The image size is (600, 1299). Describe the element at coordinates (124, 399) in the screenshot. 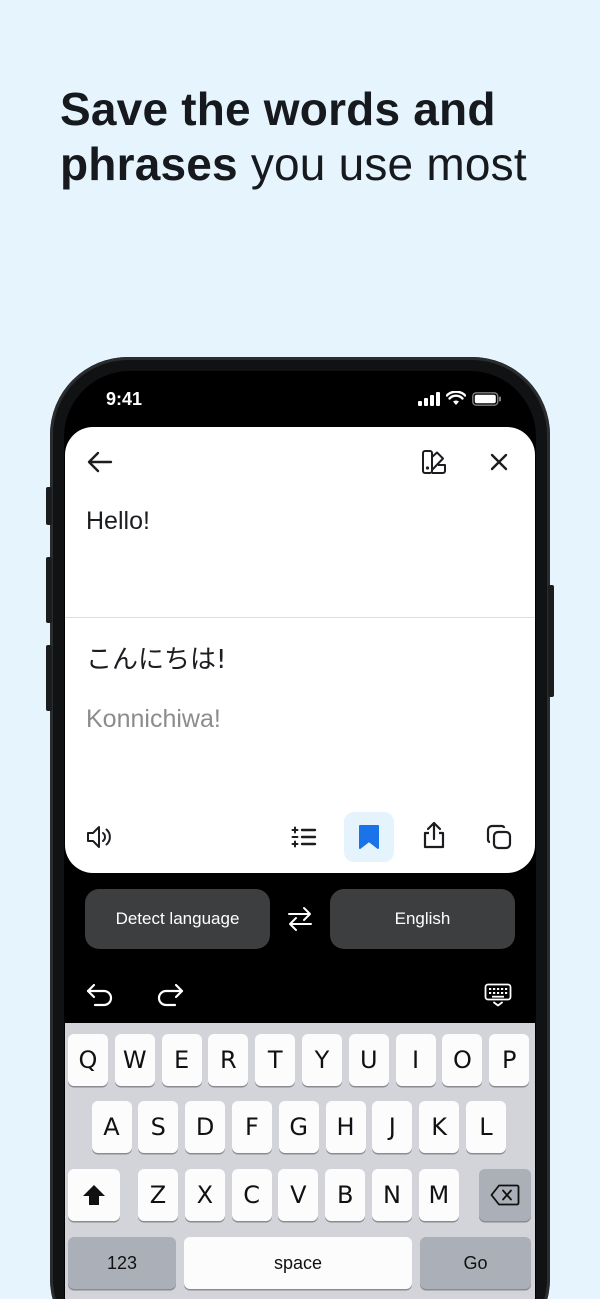

I see `status-time: 9:41` at that location.